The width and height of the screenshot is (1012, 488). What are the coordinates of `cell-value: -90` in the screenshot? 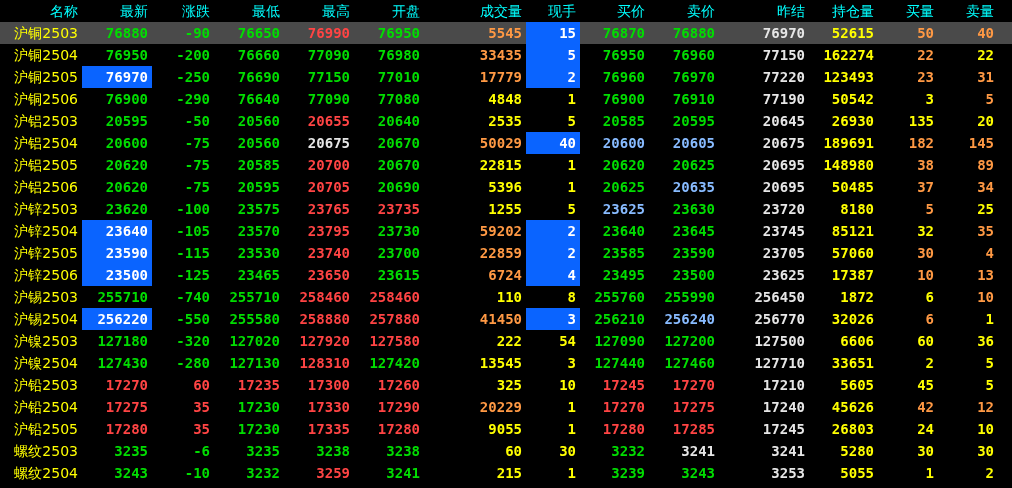 It's located at (197, 33).